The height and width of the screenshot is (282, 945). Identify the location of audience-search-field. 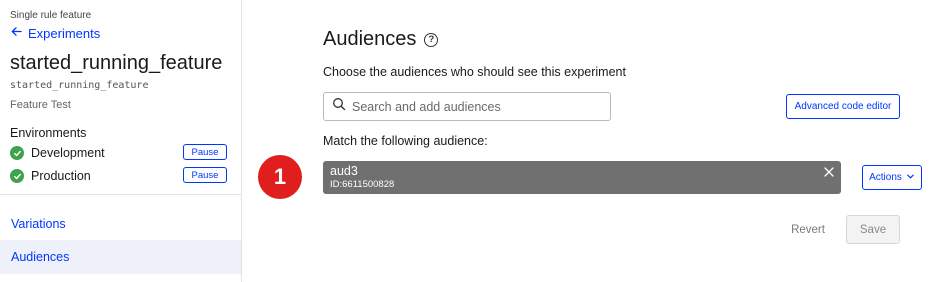
(467, 106).